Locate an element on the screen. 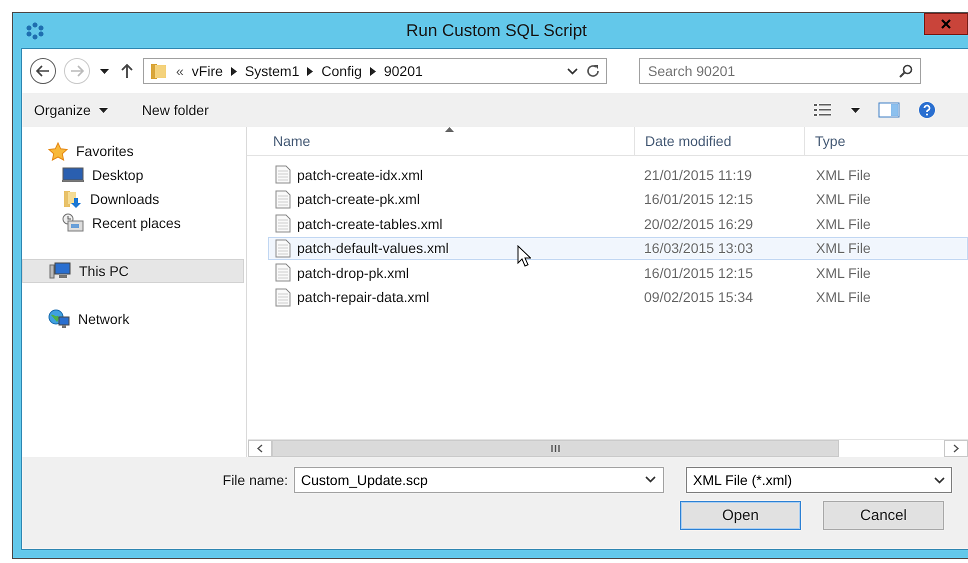  scrollbar-thumb is located at coordinates (555, 448).